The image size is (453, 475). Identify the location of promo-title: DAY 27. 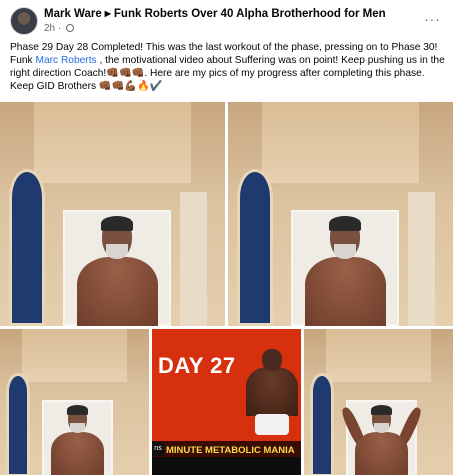
(197, 365).